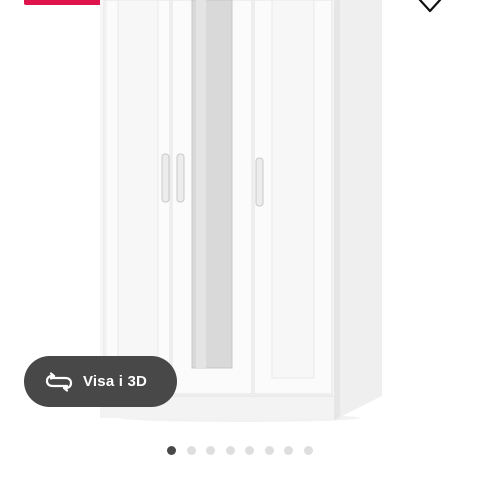 The height and width of the screenshot is (480, 480). I want to click on heart-outline-icon, so click(430, 6).